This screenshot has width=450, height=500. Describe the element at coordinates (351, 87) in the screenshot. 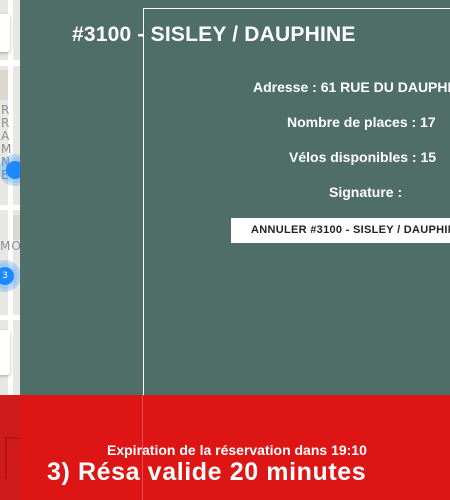

I see `station-address: Adresse : 61 RUE DU DAUPHINE` at that location.